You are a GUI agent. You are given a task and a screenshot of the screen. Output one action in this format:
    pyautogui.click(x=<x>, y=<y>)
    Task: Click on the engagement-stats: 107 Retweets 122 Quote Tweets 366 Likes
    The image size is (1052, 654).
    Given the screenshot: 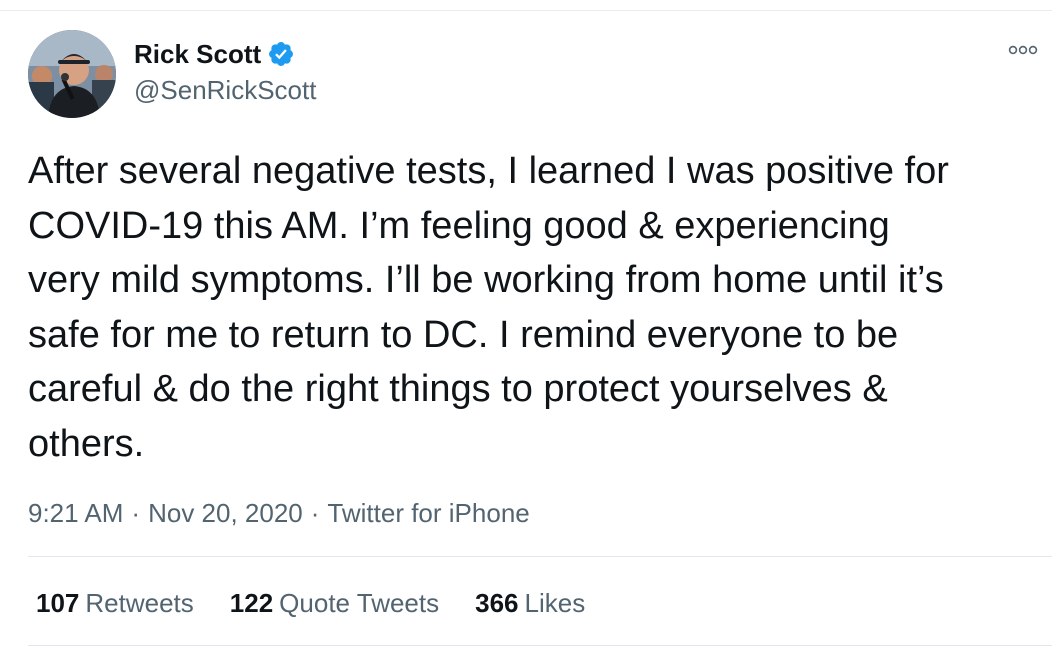 What is the action you would take?
    pyautogui.click(x=328, y=603)
    